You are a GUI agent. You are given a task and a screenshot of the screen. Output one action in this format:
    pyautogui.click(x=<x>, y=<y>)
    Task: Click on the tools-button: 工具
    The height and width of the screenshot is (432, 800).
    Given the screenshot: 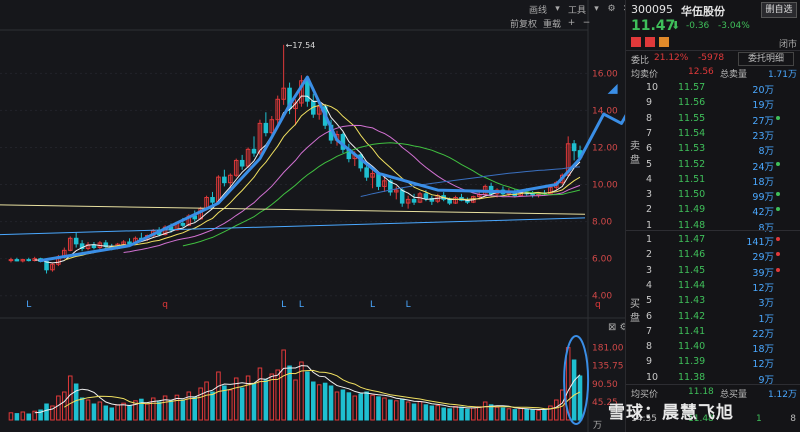 What is the action you would take?
    pyautogui.click(x=577, y=9)
    